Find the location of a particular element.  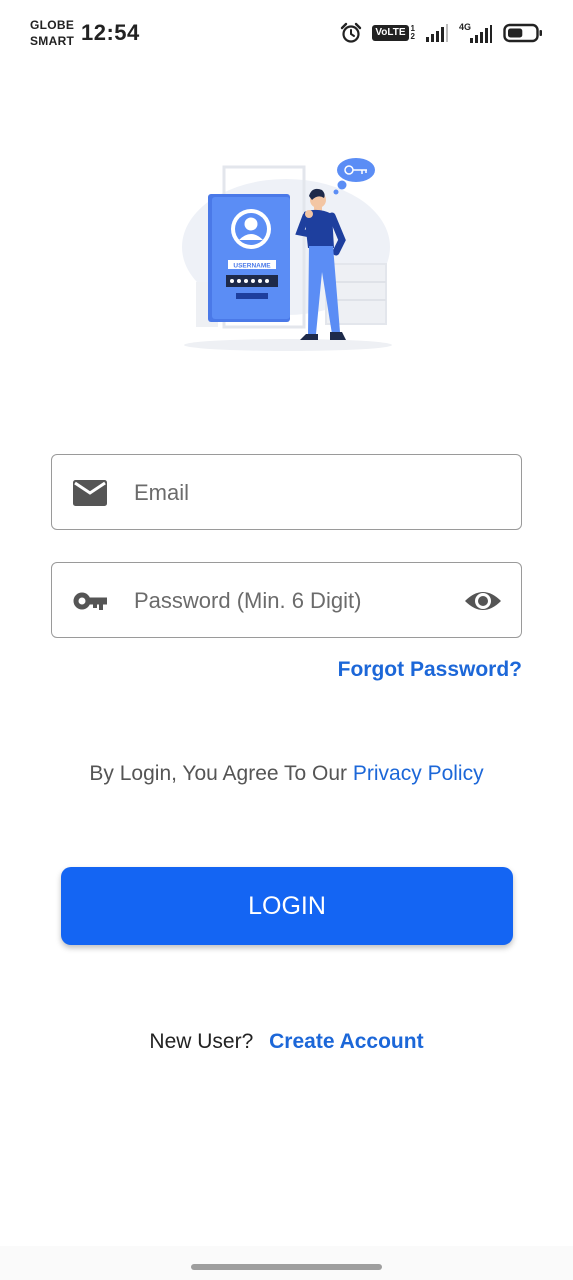

volte-sim-indicator: 1 2 is located at coordinates (413, 33).